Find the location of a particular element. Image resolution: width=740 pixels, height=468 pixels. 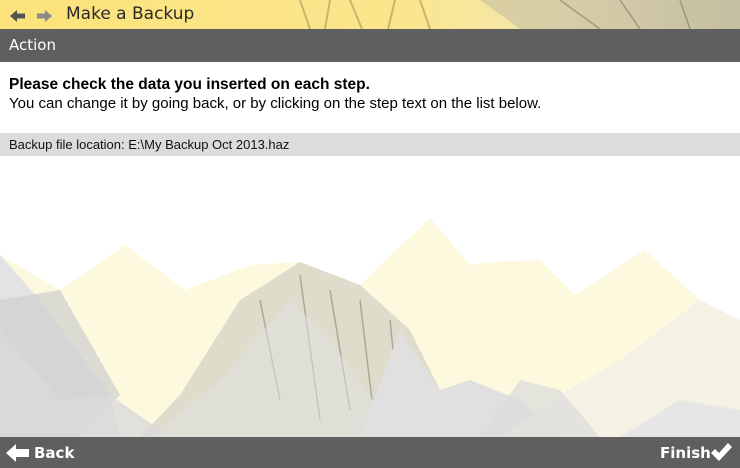

back-button: Back is located at coordinates (44, 453).